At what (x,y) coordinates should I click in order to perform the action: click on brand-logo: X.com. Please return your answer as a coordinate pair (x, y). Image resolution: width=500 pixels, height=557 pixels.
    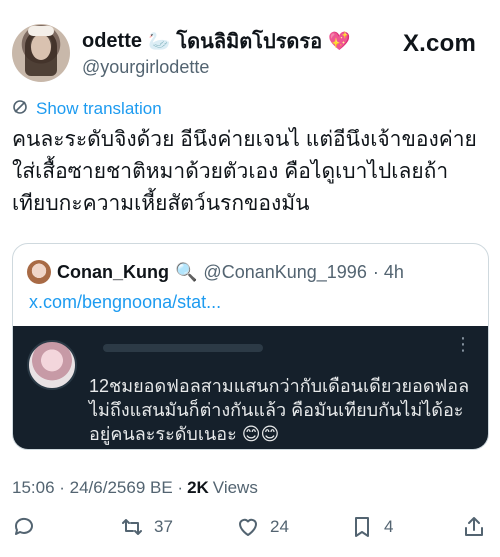
    Looking at the image, I should click on (439, 43).